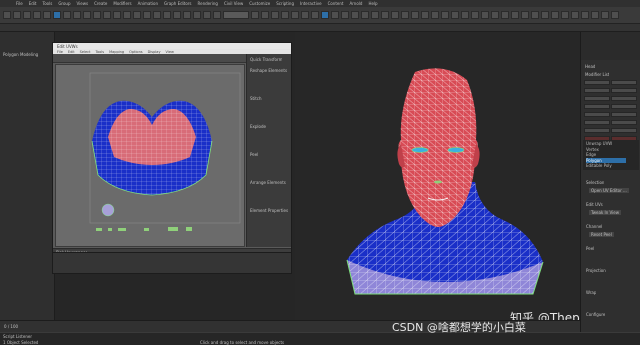  What do you see at coordinates (85, 52) in the screenshot?
I see `uv-menu-select: Select` at bounding box center [85, 52].